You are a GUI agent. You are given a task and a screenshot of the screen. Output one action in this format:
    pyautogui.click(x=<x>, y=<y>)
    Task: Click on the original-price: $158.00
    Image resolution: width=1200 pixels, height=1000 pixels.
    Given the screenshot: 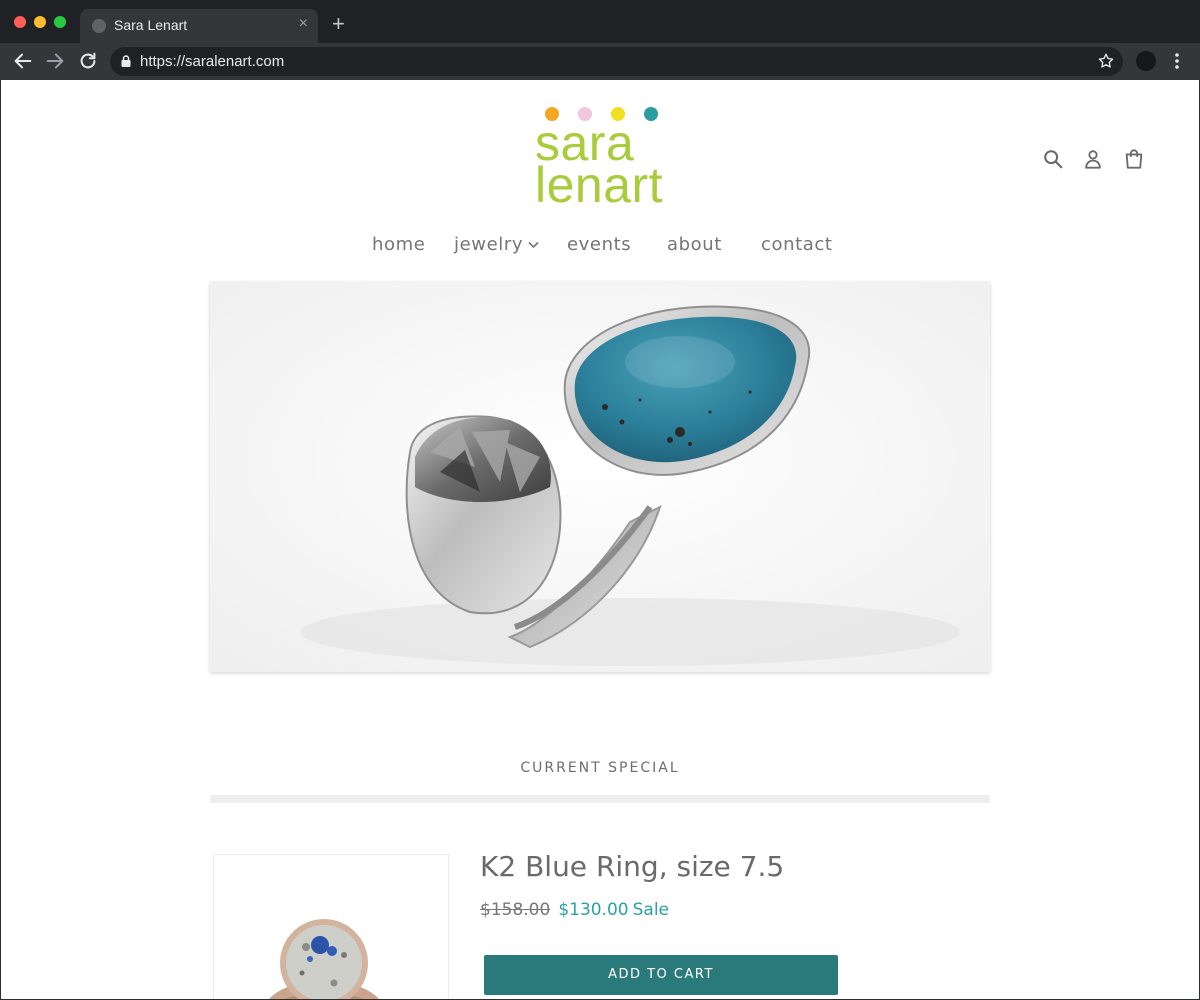 What is the action you would take?
    pyautogui.click(x=515, y=910)
    